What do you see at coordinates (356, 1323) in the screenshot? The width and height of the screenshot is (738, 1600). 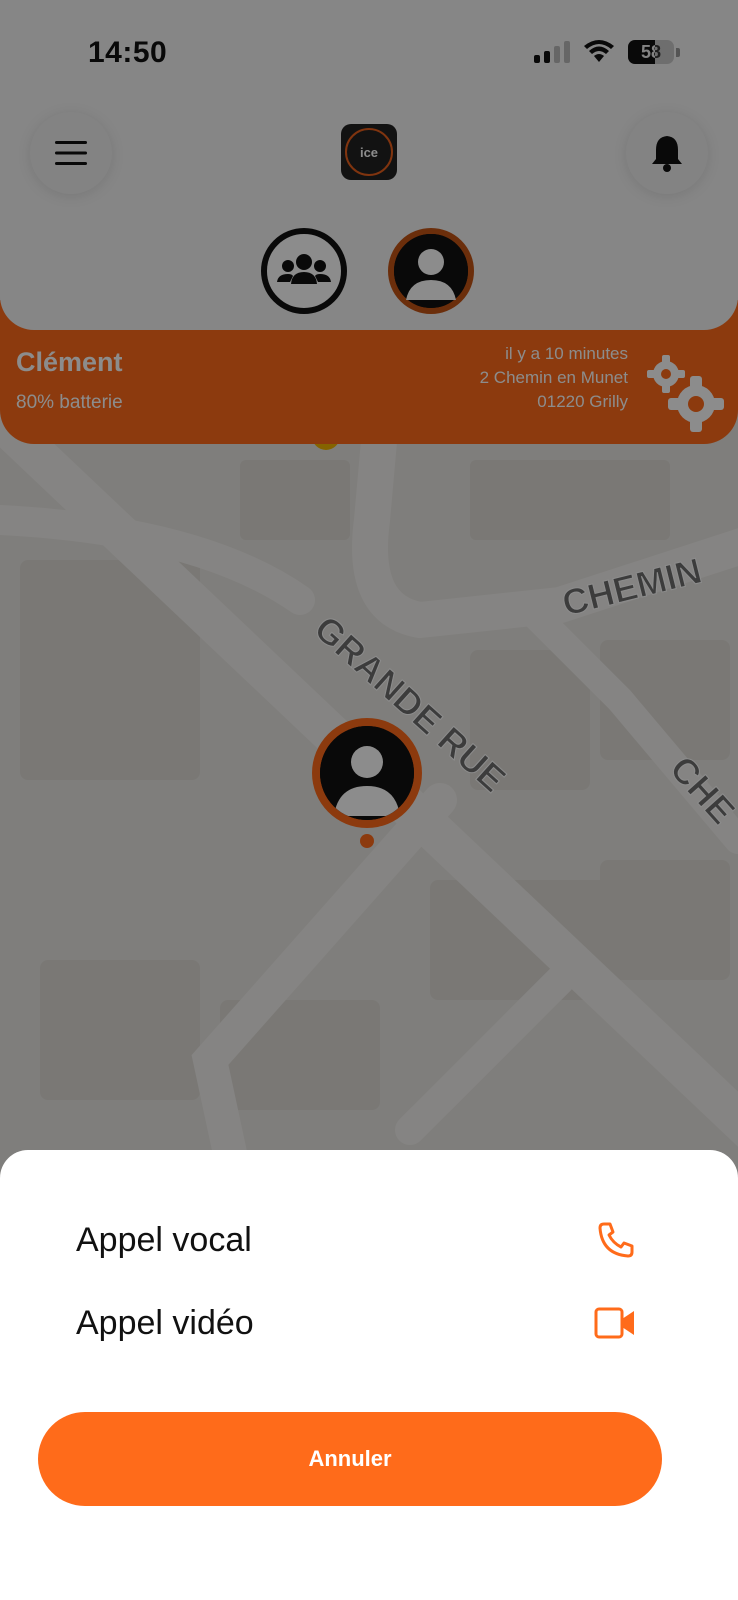 I see `video-call-option: Appel vidéo` at bounding box center [356, 1323].